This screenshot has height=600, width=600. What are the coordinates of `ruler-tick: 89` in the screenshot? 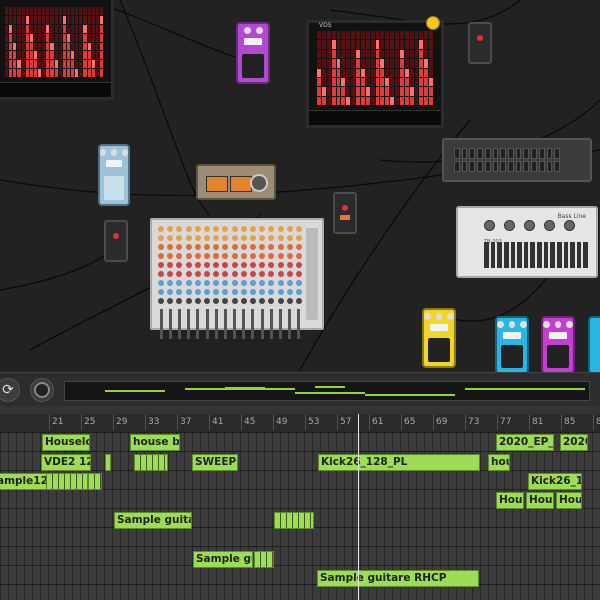 It's located at (596, 422).